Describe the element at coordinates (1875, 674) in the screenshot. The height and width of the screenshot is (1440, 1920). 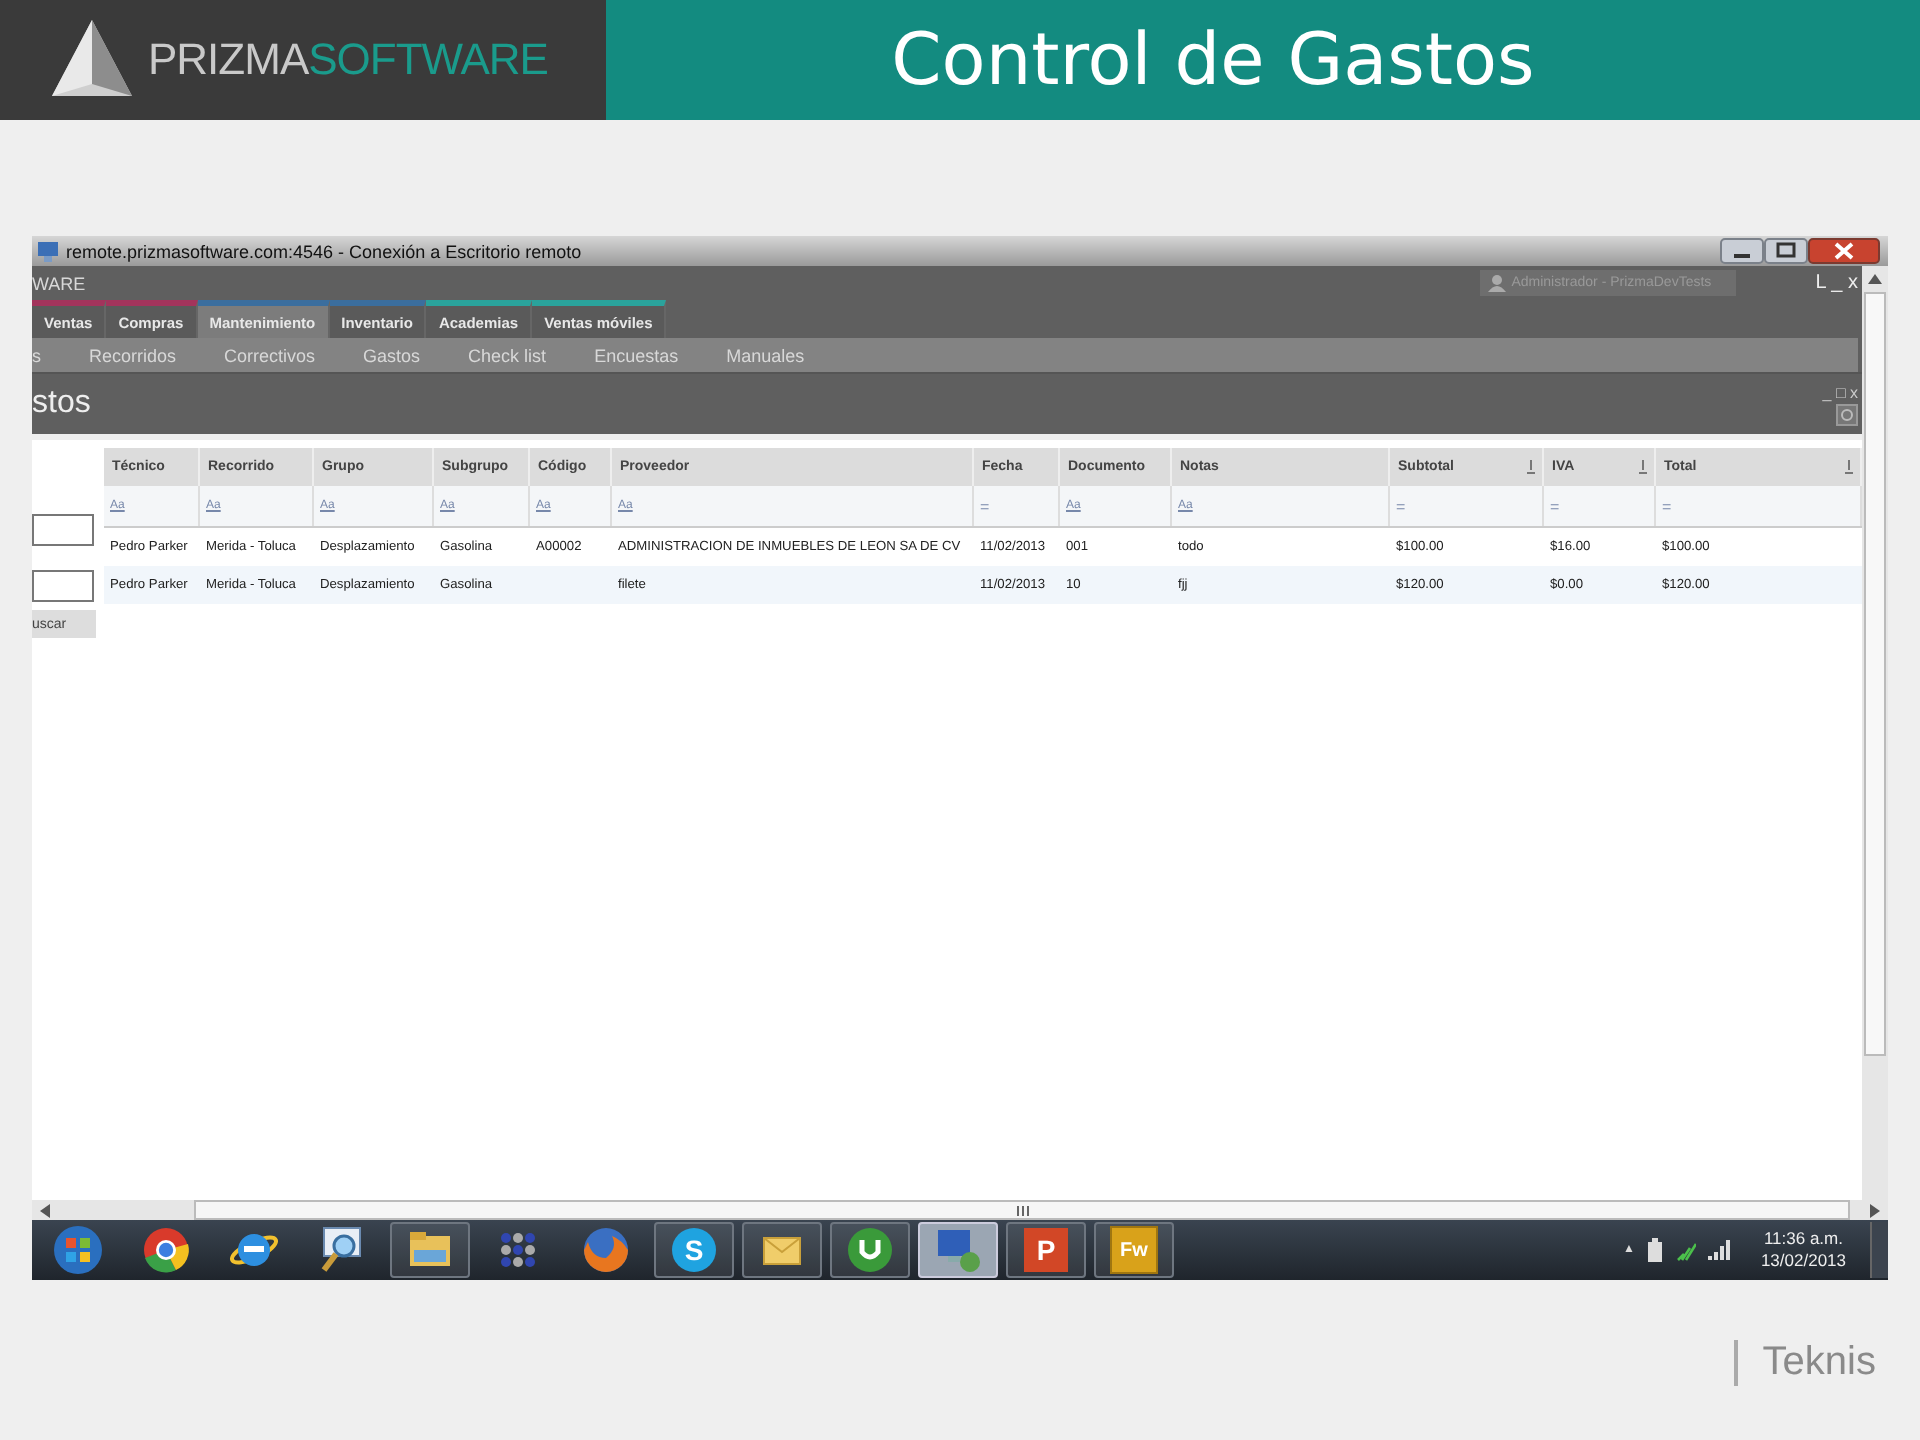
I see `scroll-thumb` at that location.